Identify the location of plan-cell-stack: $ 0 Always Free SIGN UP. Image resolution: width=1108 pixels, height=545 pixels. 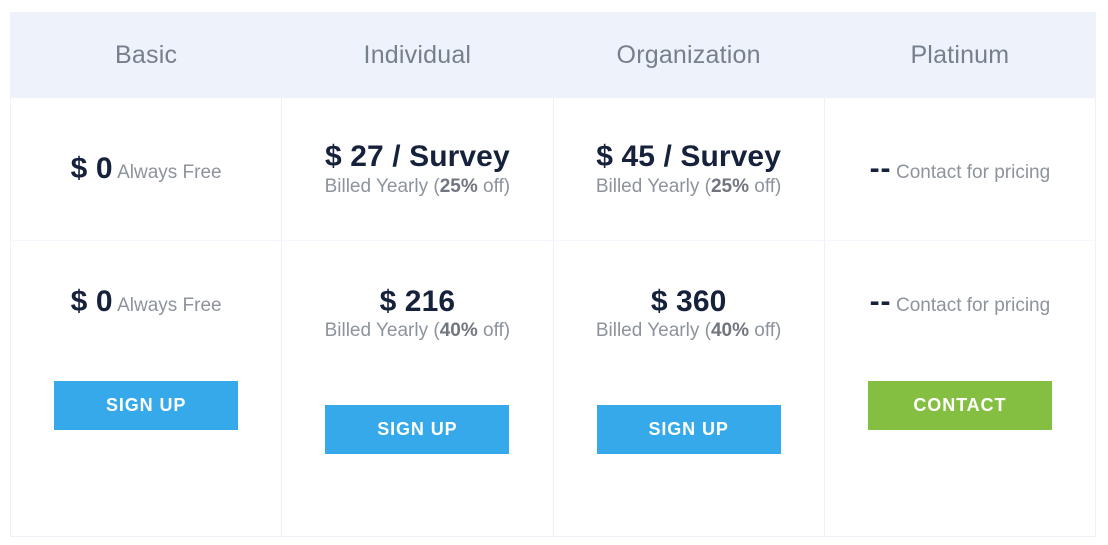
(146, 388).